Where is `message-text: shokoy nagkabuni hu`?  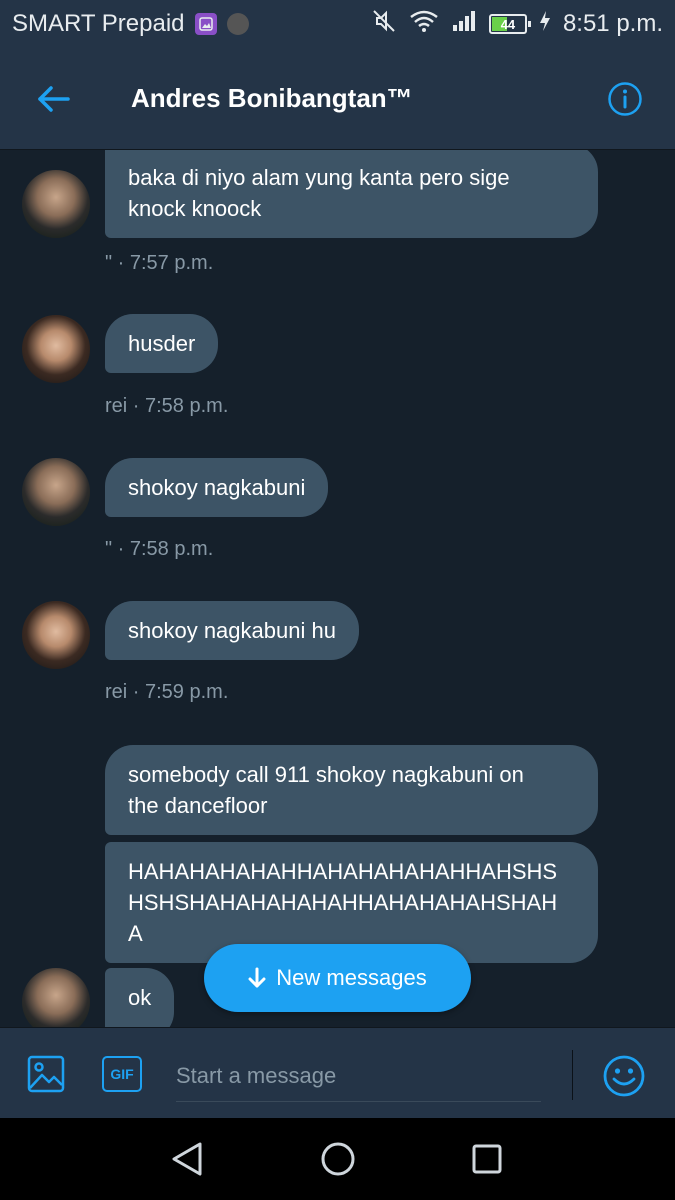
message-text: shokoy nagkabuni hu is located at coordinates (232, 630).